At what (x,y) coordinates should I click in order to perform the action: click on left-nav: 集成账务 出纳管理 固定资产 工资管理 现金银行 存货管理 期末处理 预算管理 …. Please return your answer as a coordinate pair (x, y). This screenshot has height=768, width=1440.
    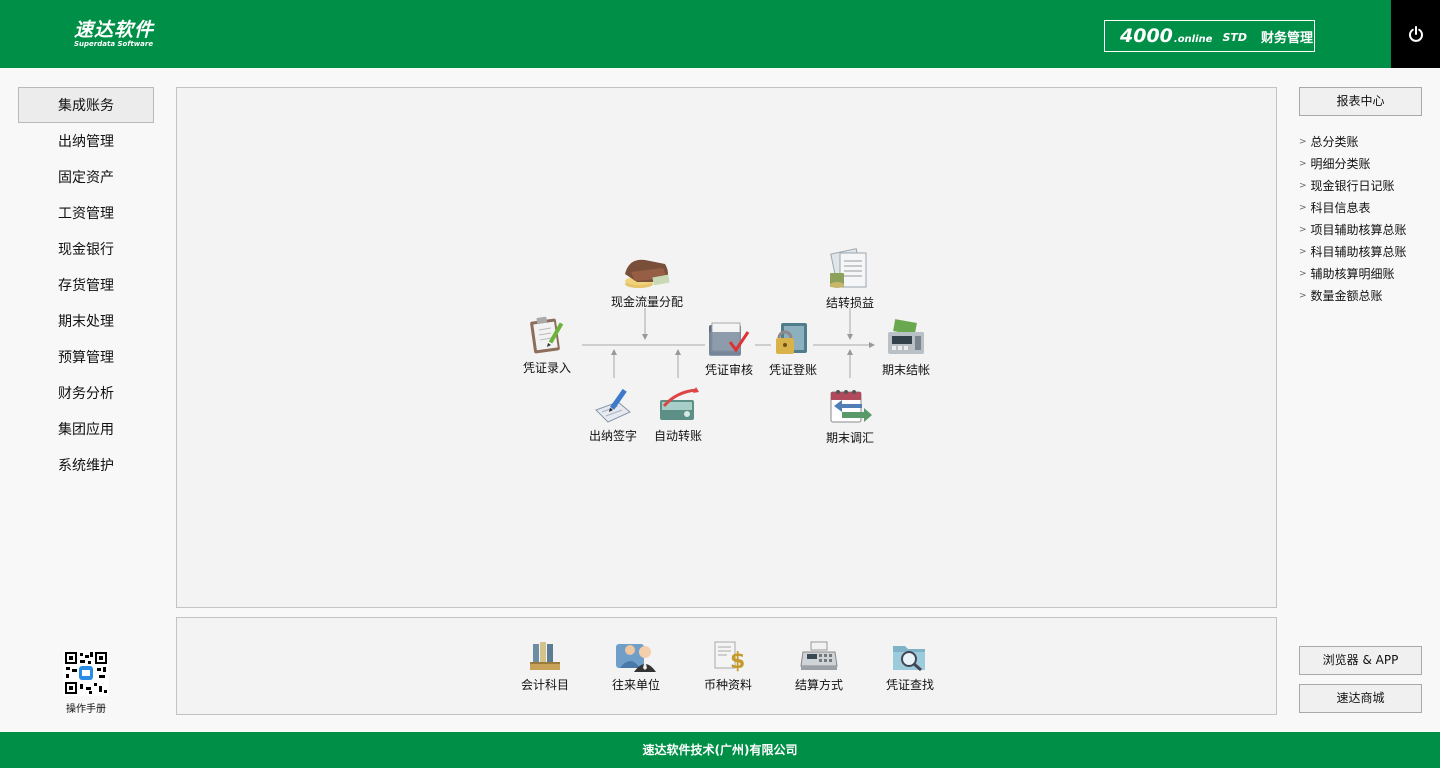
    Looking at the image, I should click on (86, 285).